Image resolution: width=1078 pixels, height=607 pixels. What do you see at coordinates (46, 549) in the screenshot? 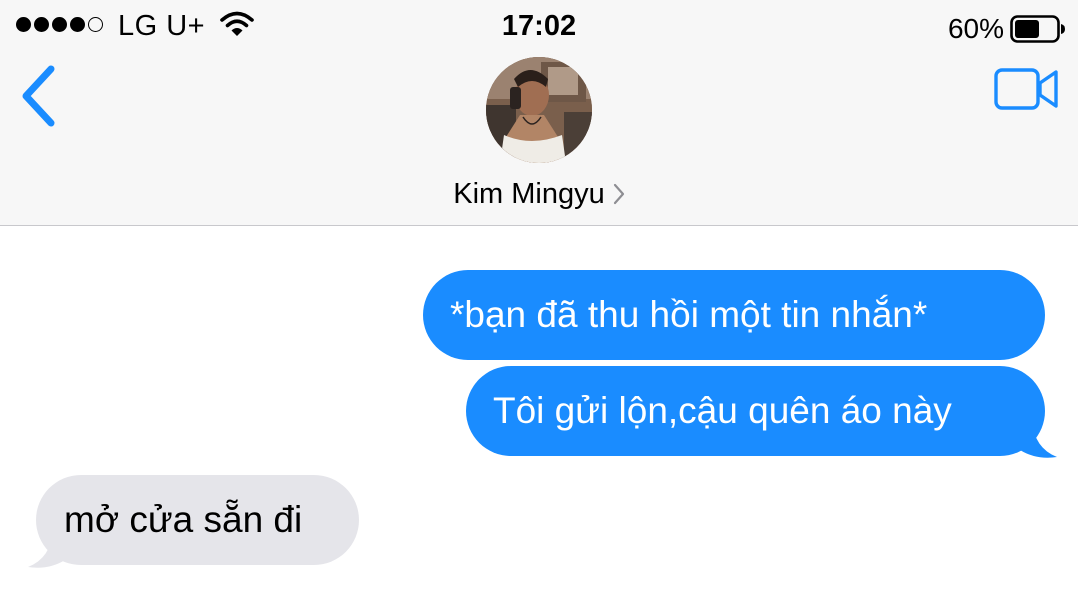
I see `received-bubble-tail` at bounding box center [46, 549].